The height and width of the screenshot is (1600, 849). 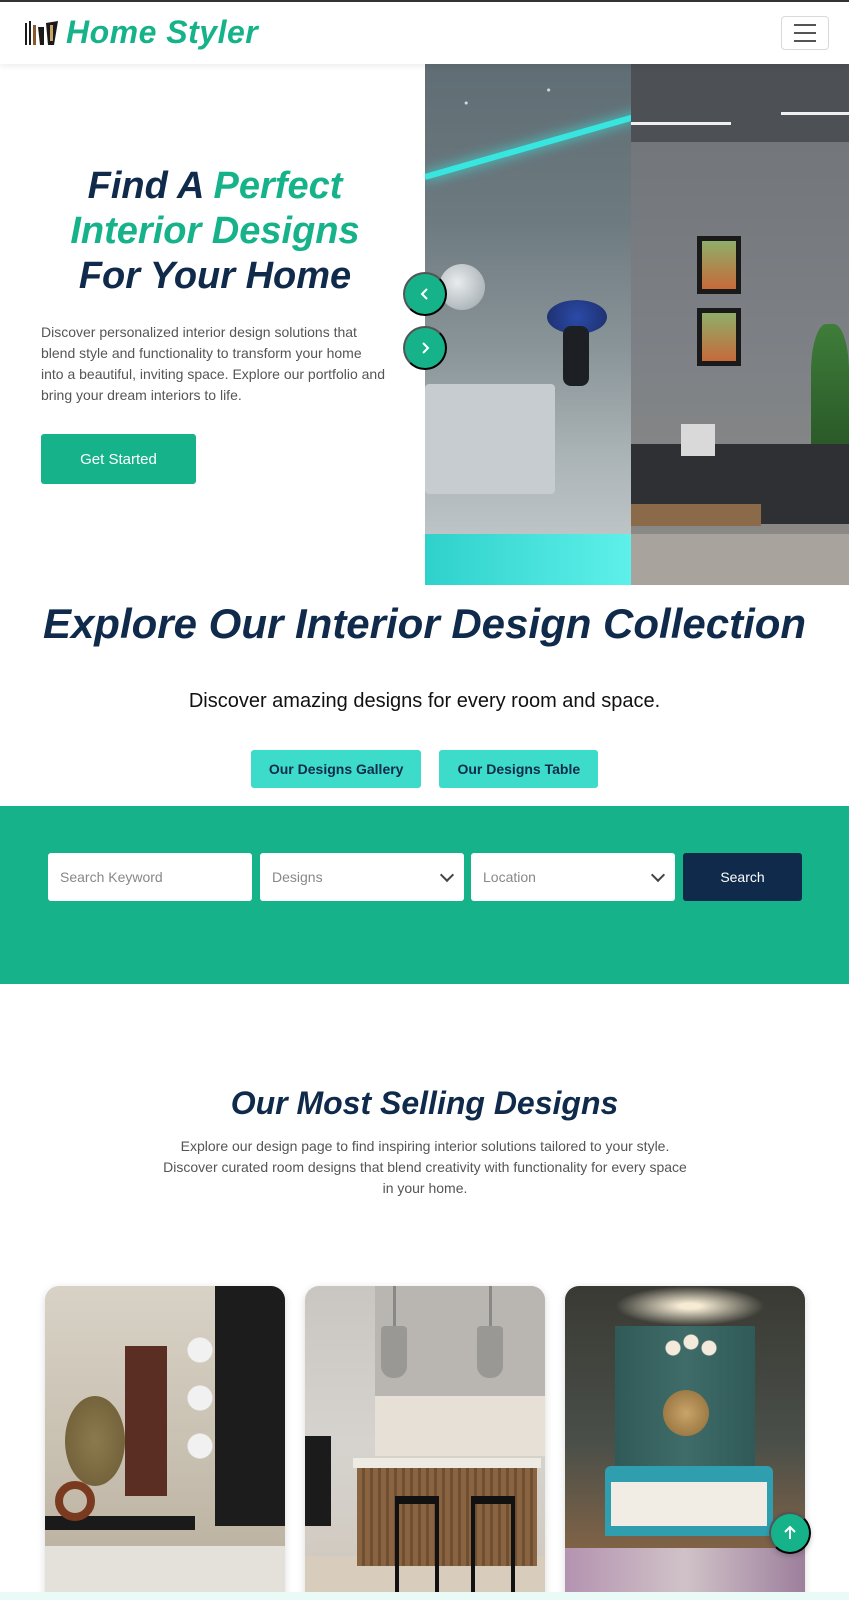 I want to click on chevron-left-icon, so click(x=424, y=294).